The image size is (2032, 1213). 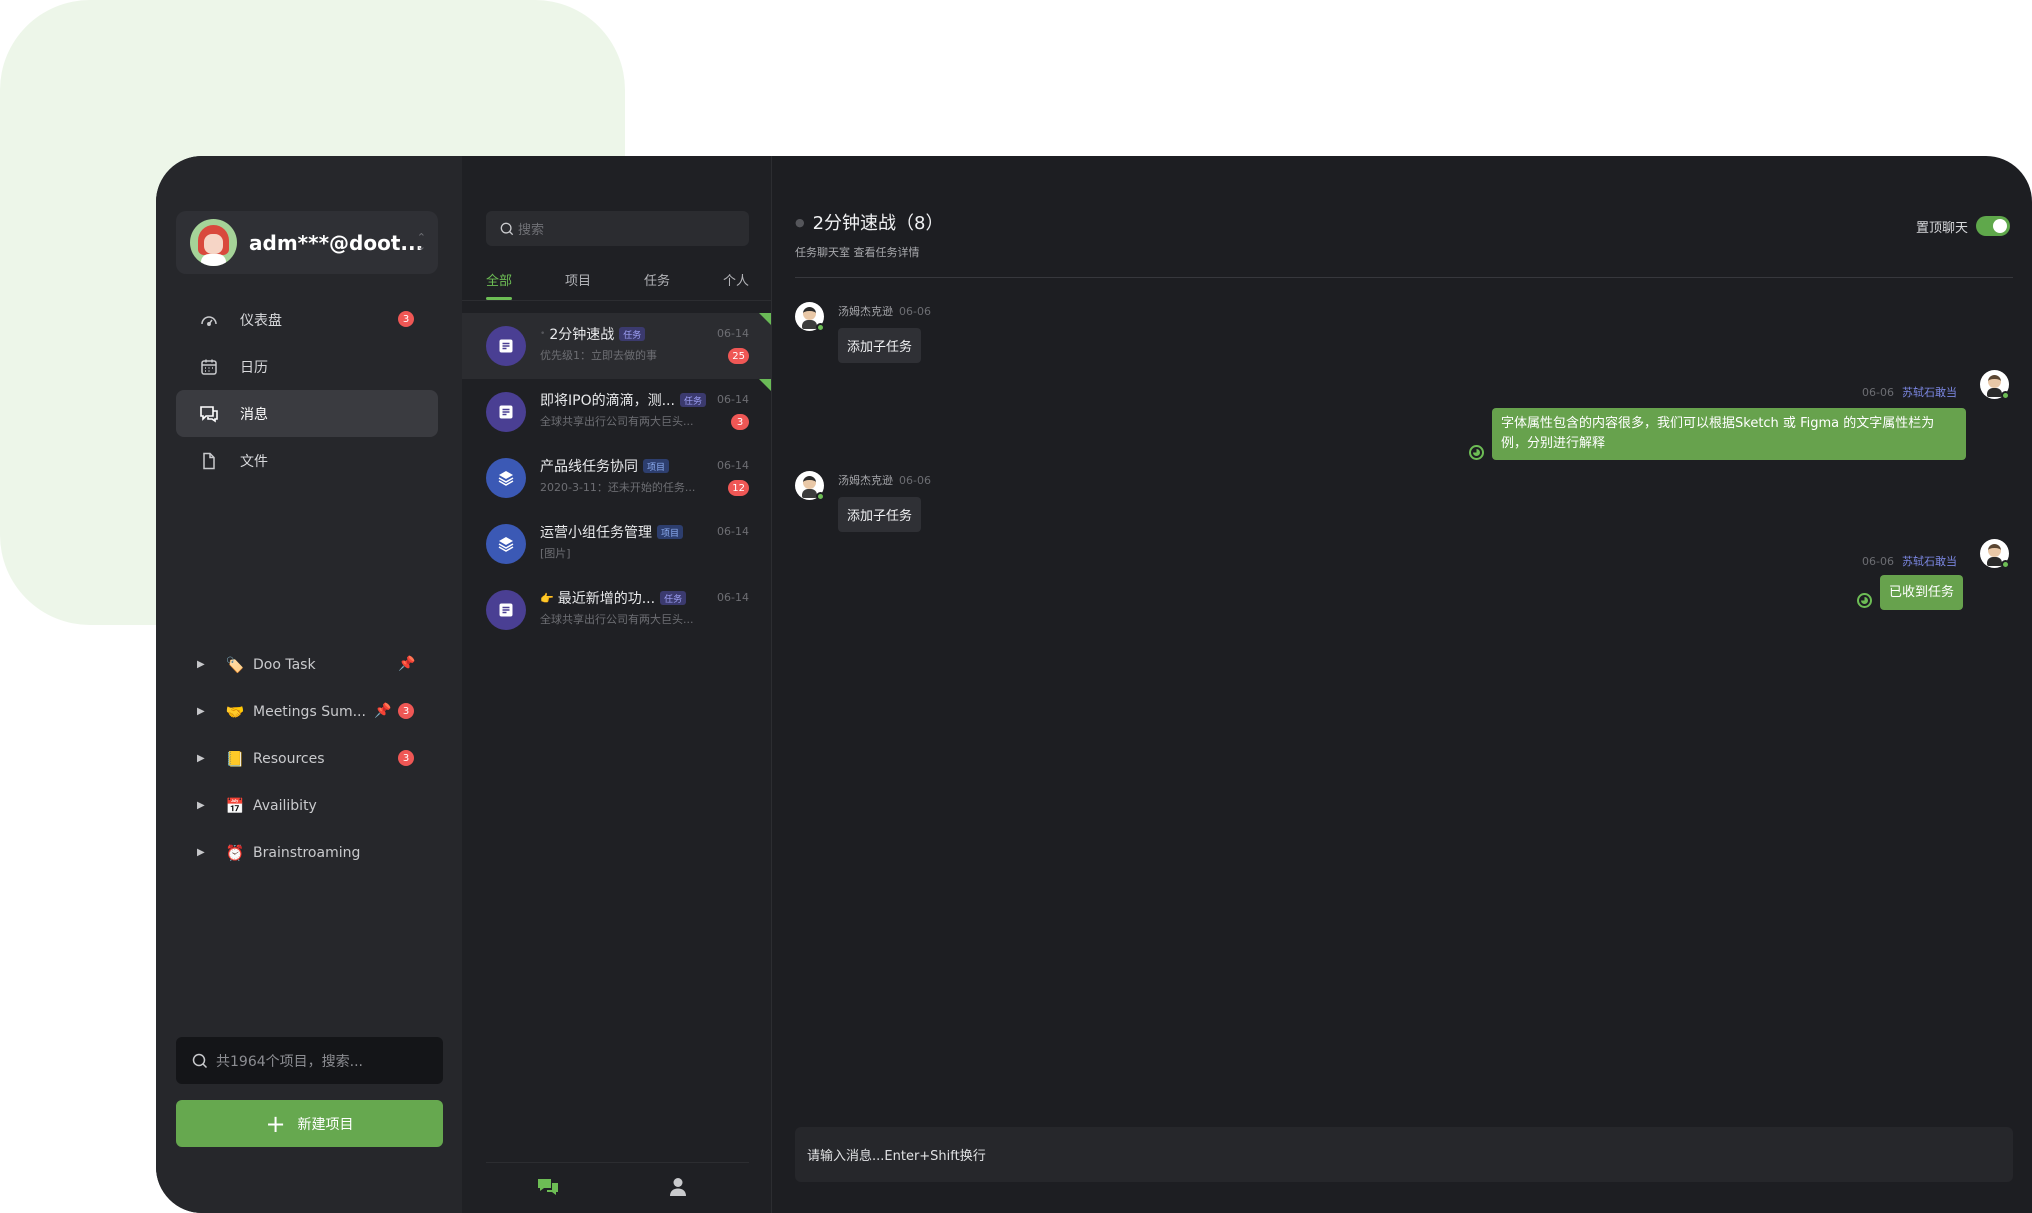 I want to click on chat-bubbles-icon, so click(x=548, y=1187).